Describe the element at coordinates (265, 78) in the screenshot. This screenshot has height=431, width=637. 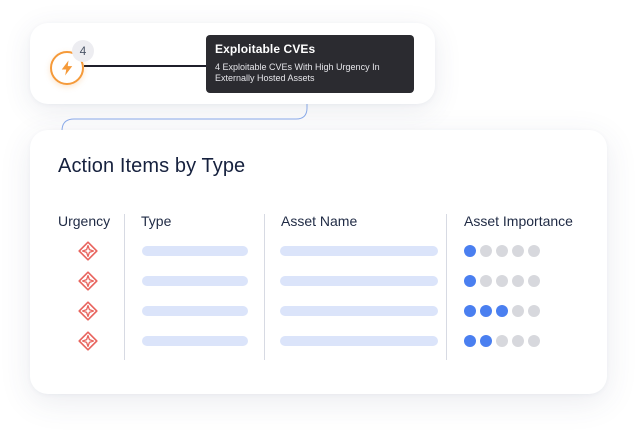
I see `tooltip-line: Externally Hosted Assets` at that location.